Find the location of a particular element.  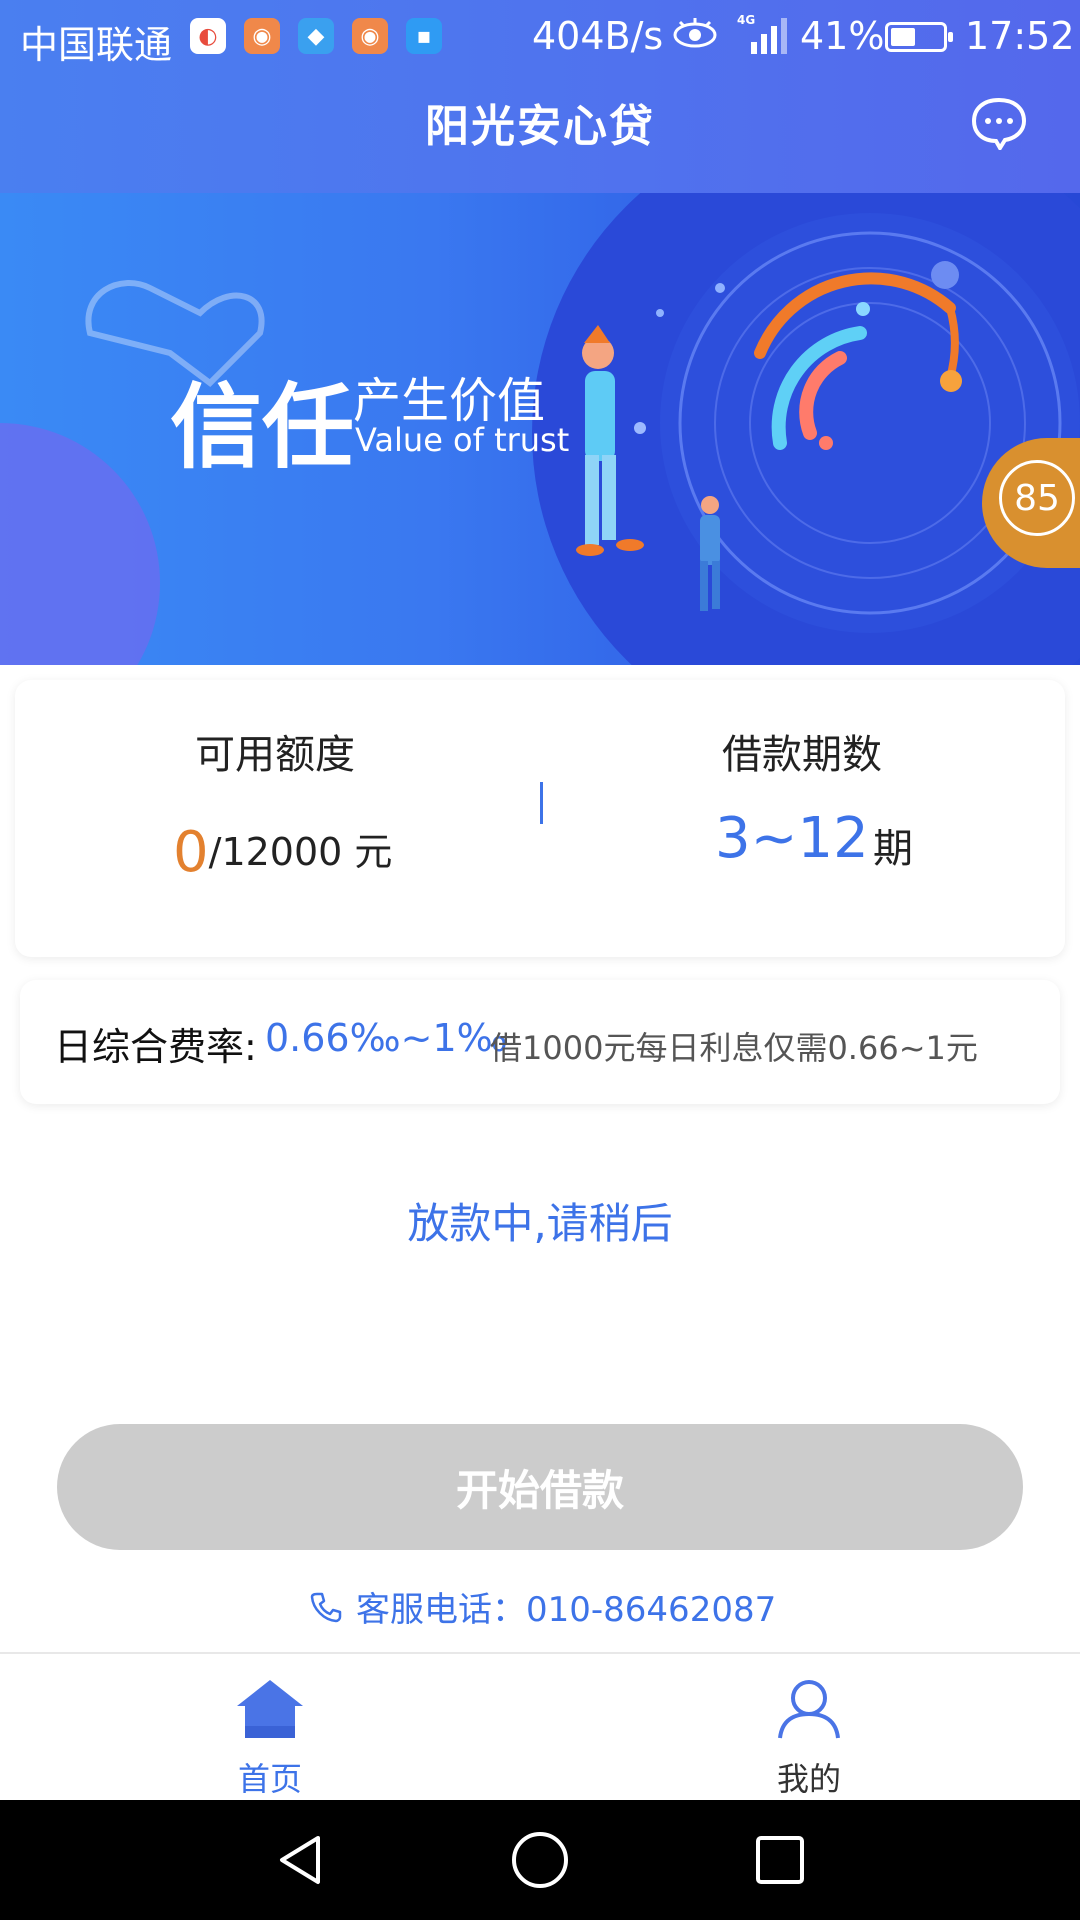

credit-score: 85 is located at coordinates (1037, 498).